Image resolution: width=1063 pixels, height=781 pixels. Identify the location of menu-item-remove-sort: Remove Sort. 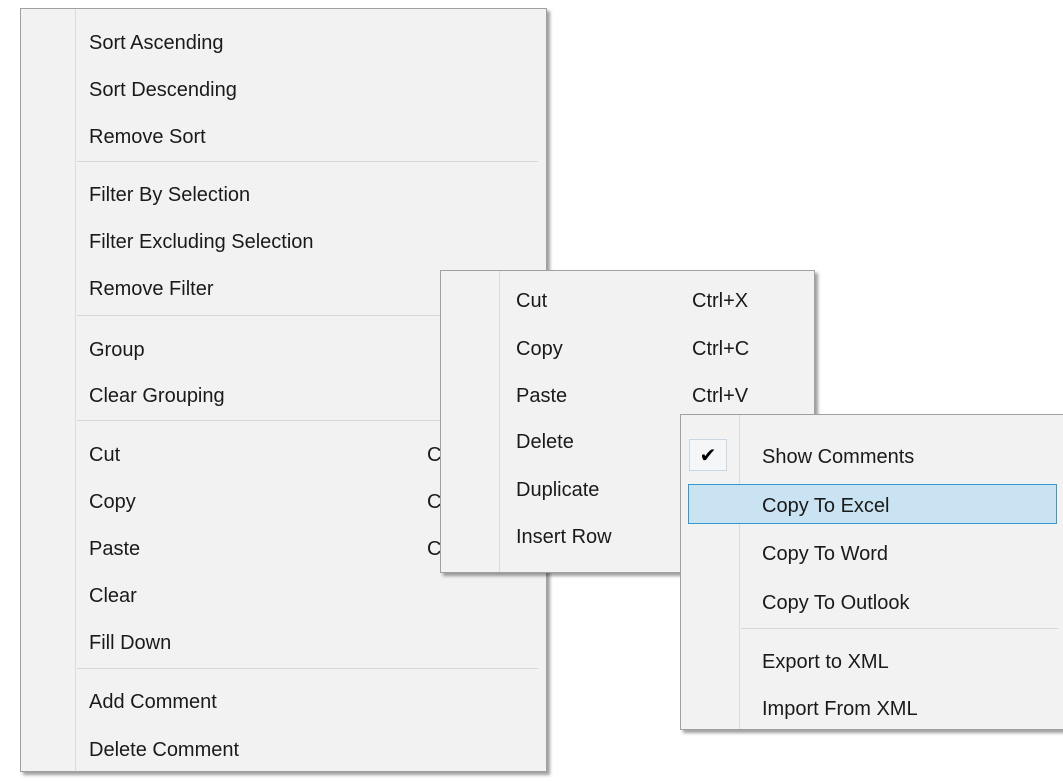
(283, 135).